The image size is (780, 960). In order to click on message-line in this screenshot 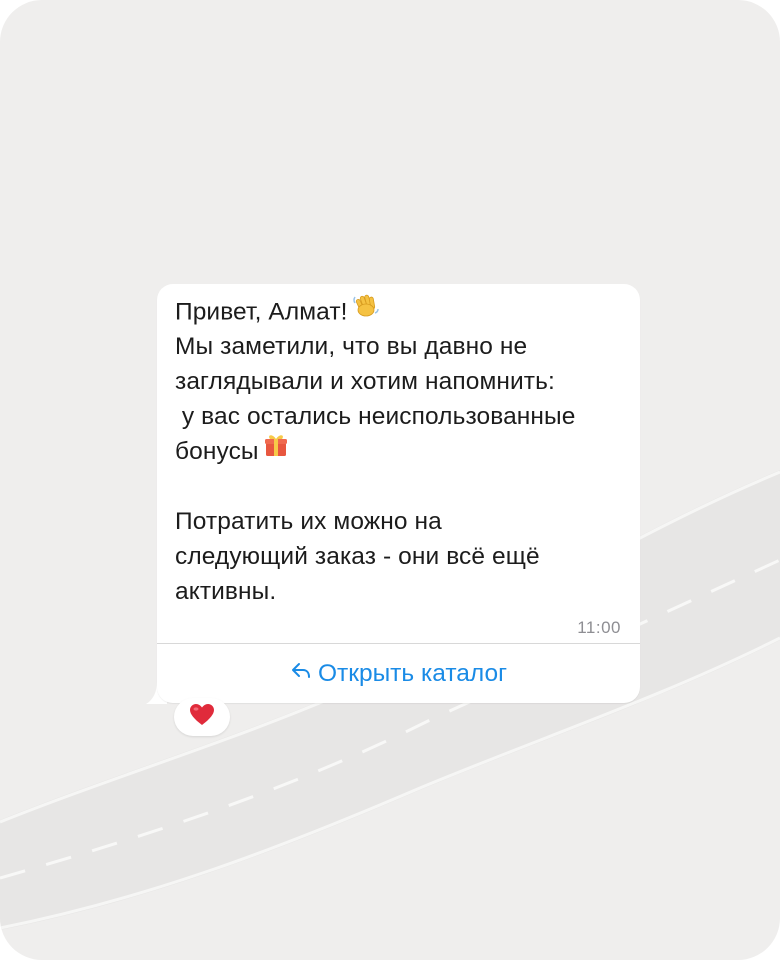, I will do `click(400, 486)`.